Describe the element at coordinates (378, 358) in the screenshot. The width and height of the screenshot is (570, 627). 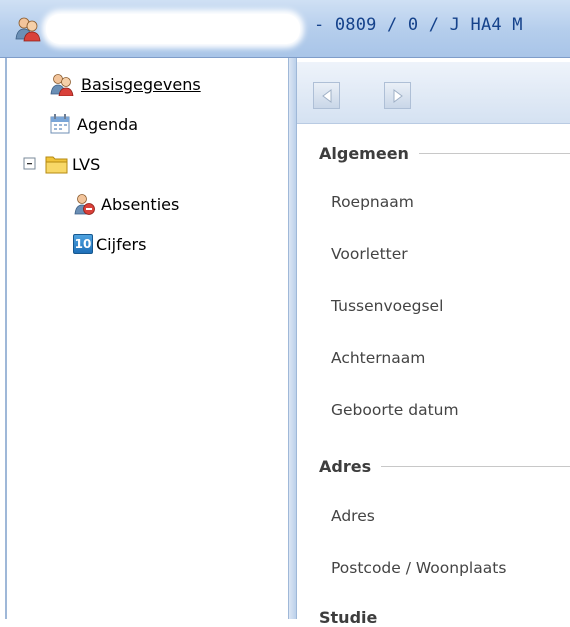
I see `field-label-achternaam: Achternaam` at that location.